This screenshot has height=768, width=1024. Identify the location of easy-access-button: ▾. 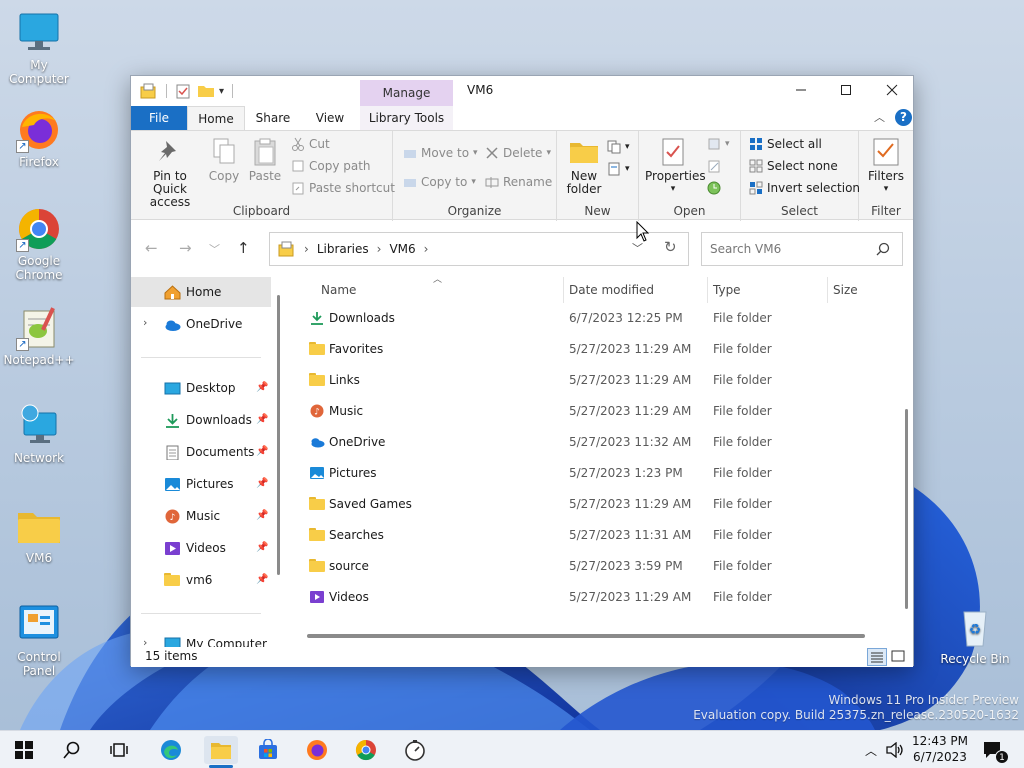
(618, 169).